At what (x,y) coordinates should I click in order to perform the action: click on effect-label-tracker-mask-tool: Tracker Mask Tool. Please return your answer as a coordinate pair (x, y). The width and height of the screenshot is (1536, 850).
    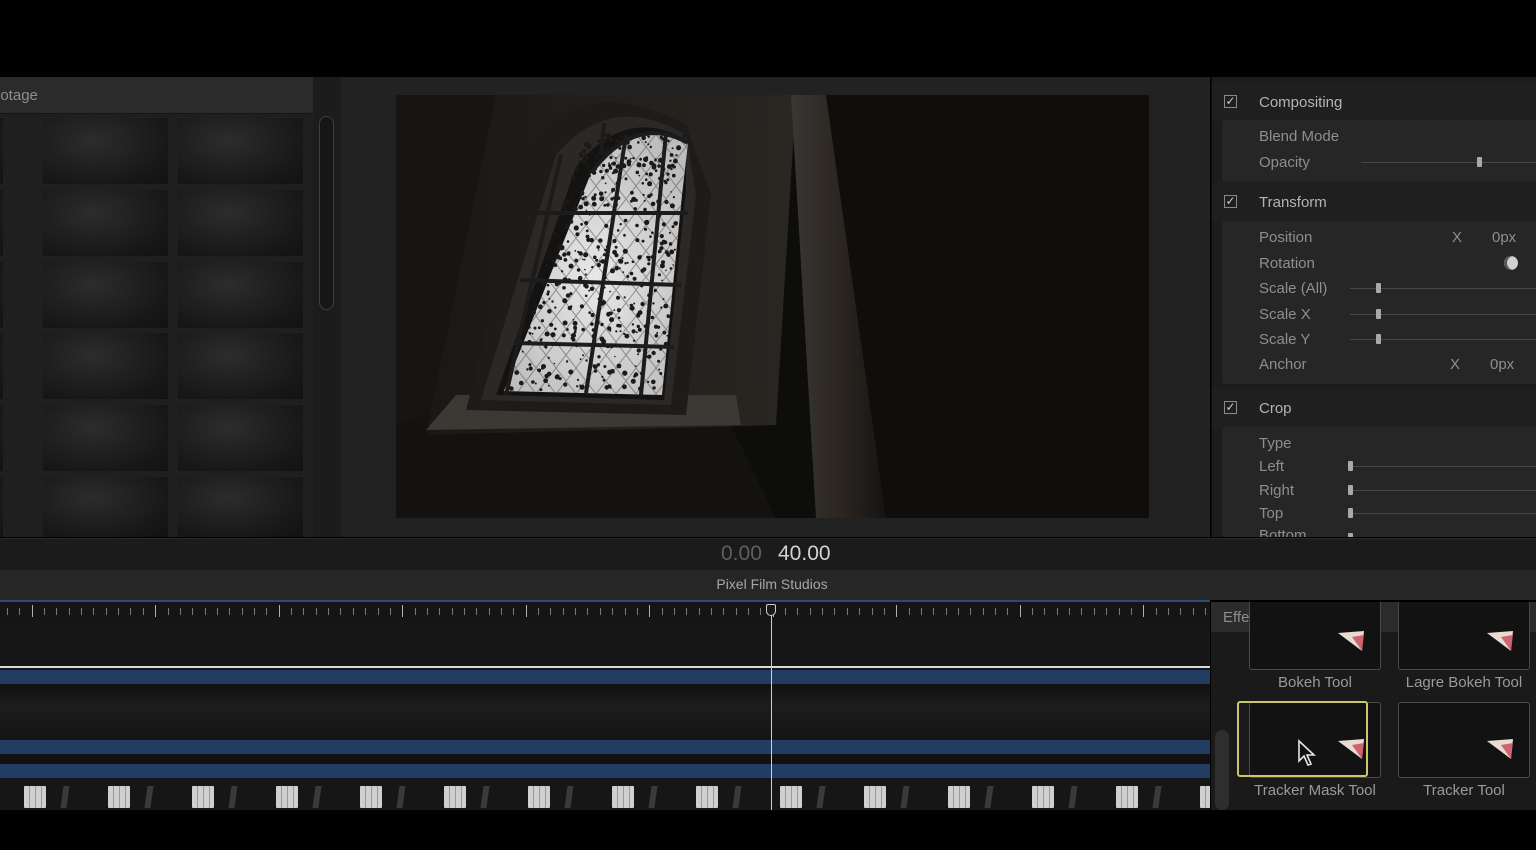
    Looking at the image, I should click on (1315, 790).